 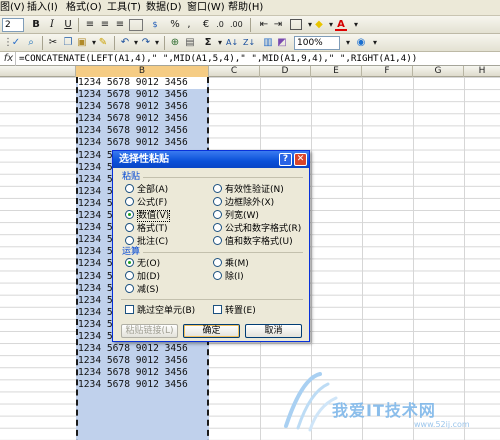 What do you see at coordinates (31, 43) in the screenshot?
I see `research-icon: ⌕` at bounding box center [31, 43].